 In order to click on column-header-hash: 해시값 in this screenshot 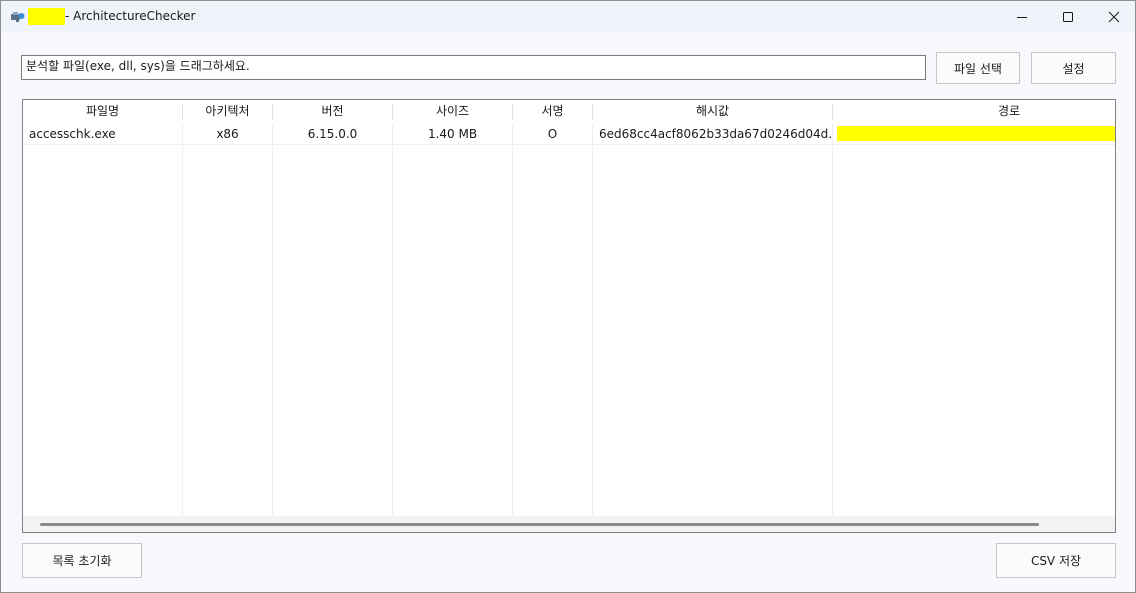, I will do `click(712, 112)`.